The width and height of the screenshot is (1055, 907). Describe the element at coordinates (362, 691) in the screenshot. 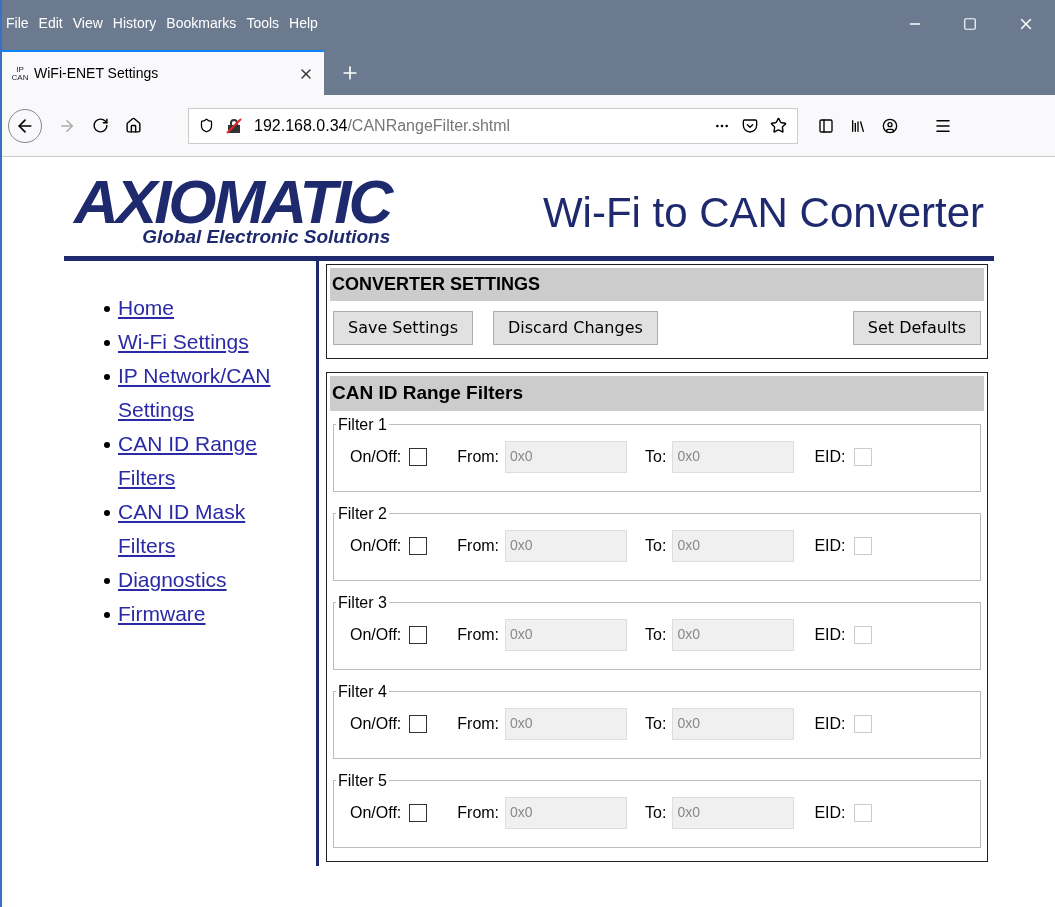

I see `filter-legend: Filter 4` at that location.